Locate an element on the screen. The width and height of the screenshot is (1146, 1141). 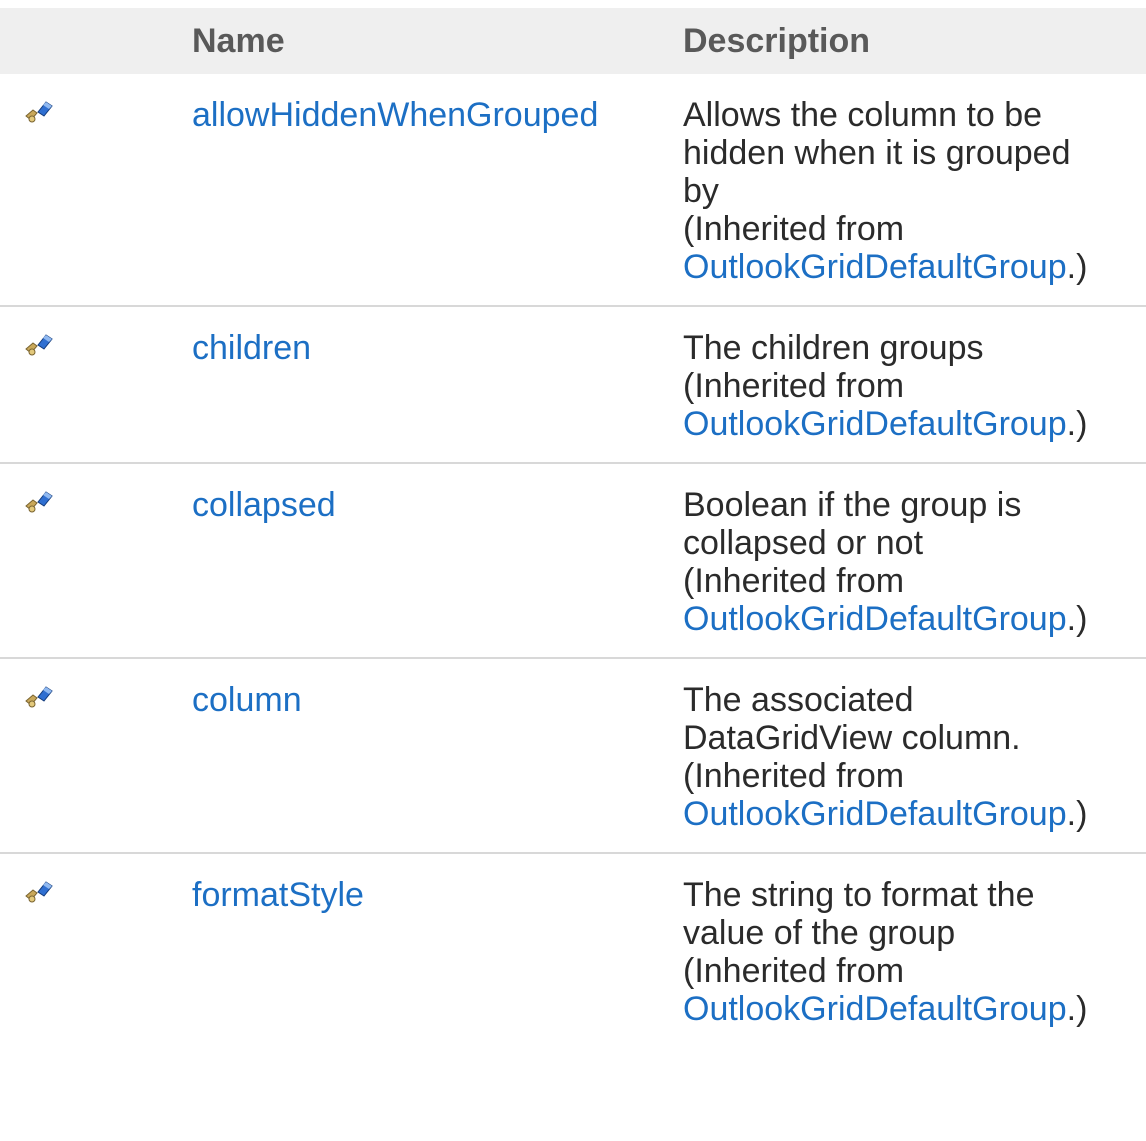
description-line: by is located at coordinates (701, 191).